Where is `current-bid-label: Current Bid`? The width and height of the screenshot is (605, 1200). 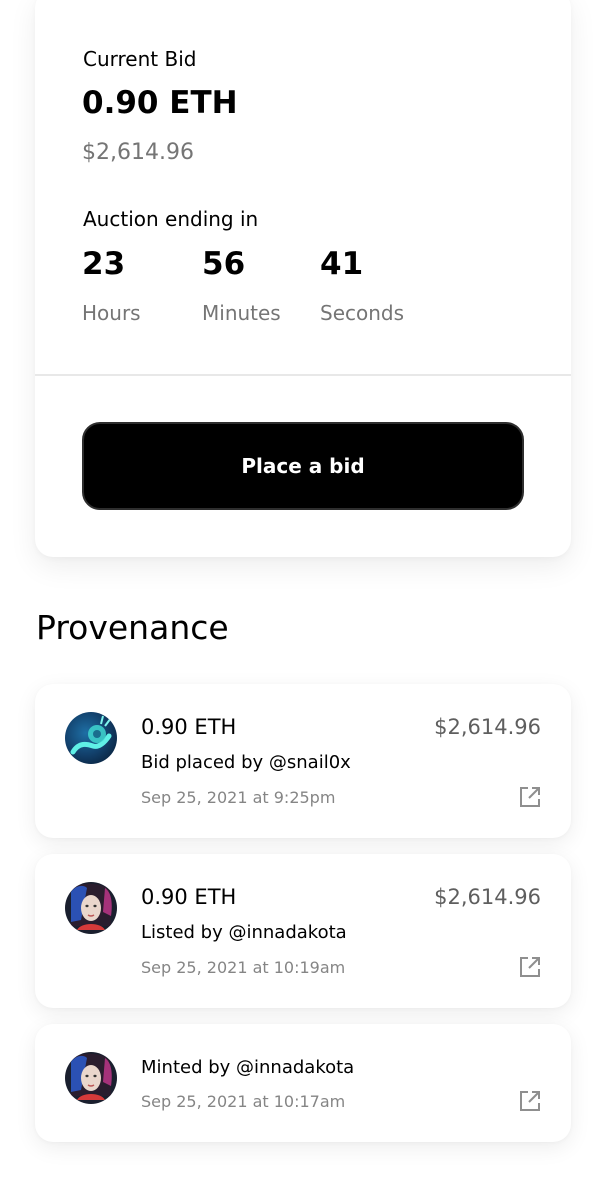
current-bid-label: Current Bid is located at coordinates (140, 59).